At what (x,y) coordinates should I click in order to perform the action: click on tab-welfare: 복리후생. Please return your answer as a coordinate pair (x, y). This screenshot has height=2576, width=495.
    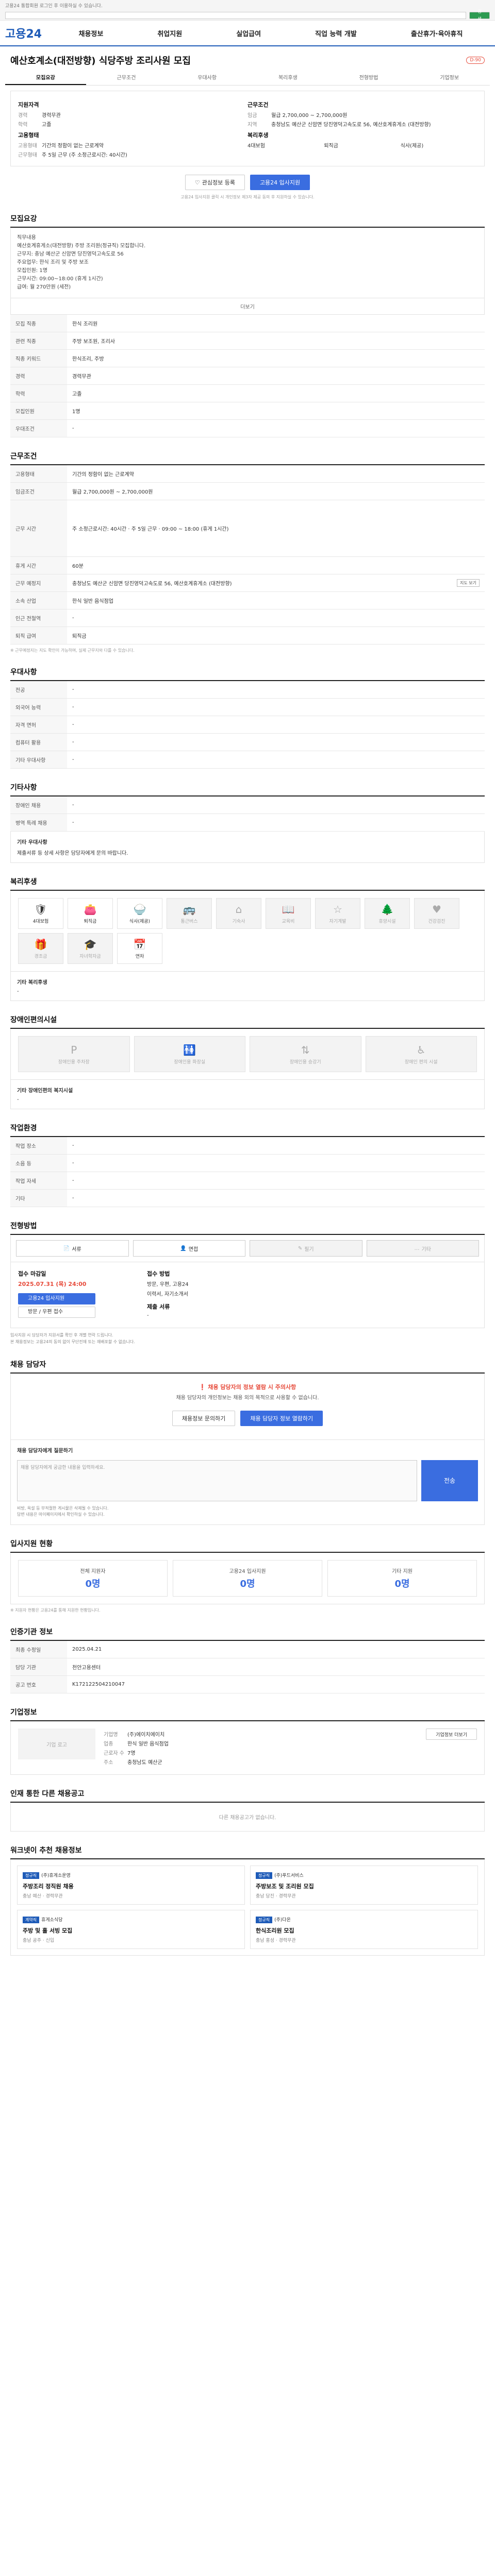
    Looking at the image, I should click on (288, 77).